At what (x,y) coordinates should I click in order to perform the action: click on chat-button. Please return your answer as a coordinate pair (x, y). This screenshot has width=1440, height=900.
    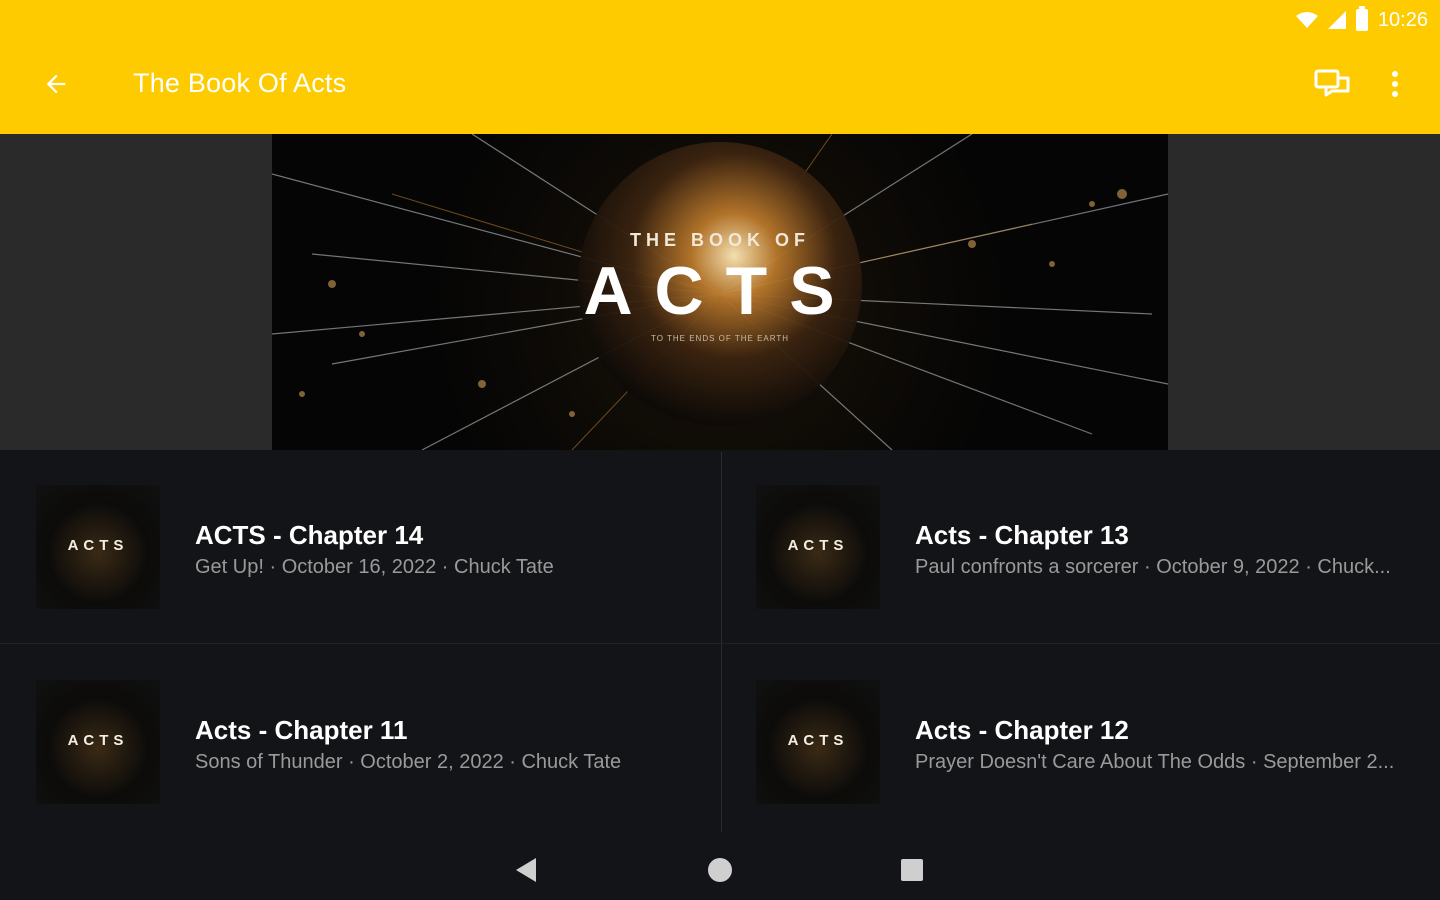
    Looking at the image, I should click on (1332, 84).